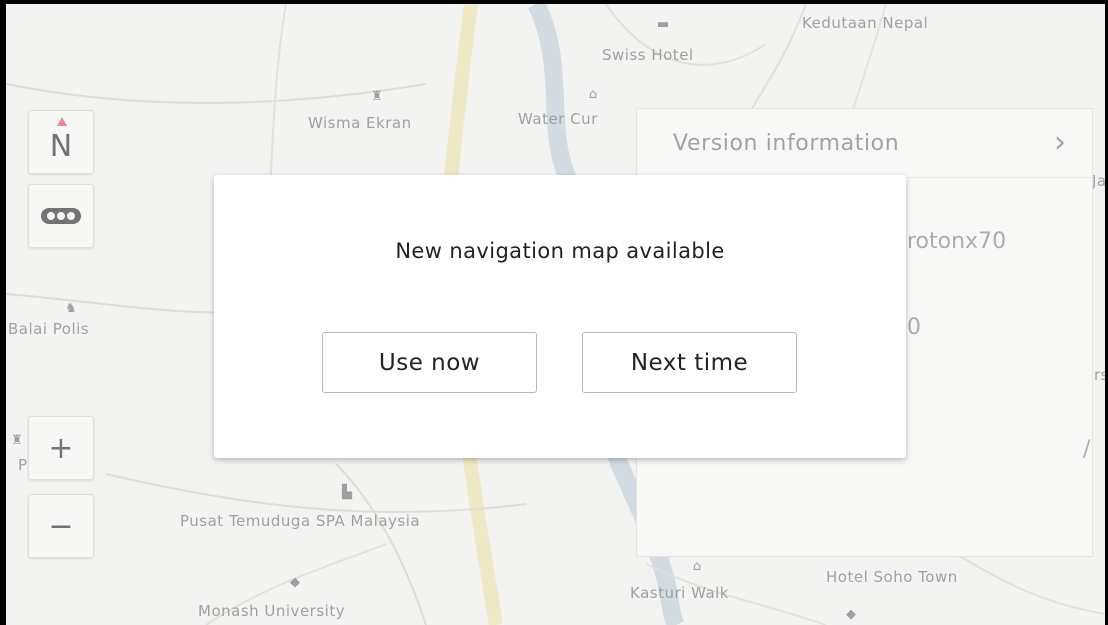 The width and height of the screenshot is (1108, 625). I want to click on next-time-button: Next time, so click(689, 362).